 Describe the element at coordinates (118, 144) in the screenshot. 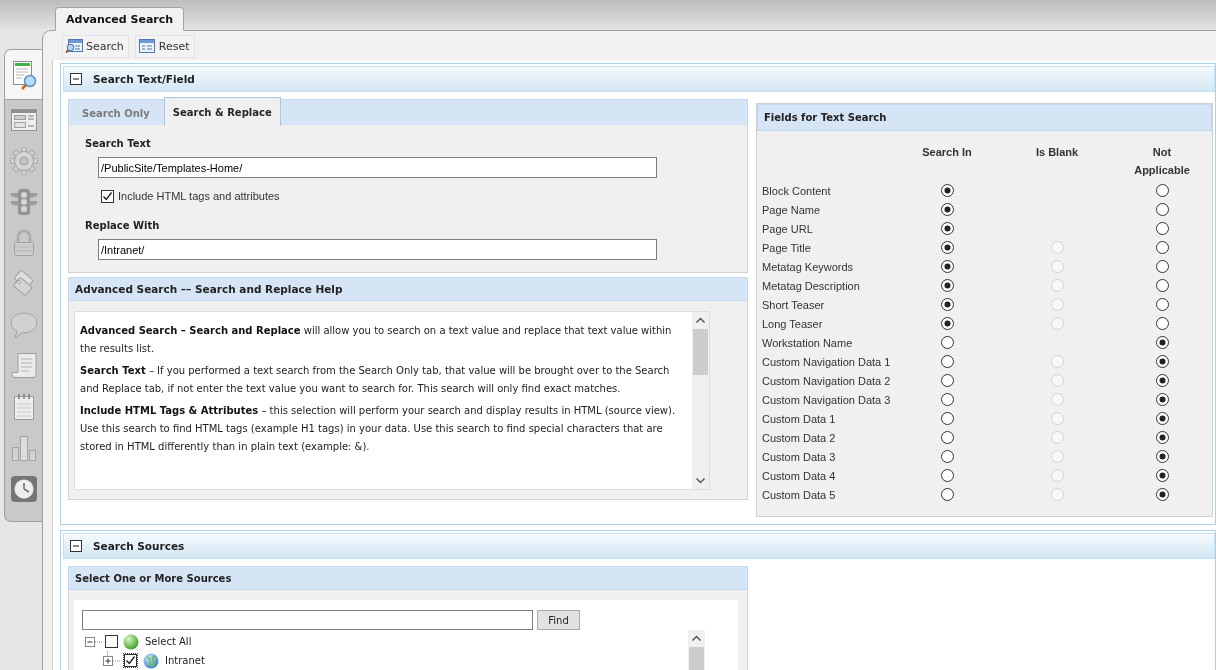

I see `field-label: Search Text` at that location.